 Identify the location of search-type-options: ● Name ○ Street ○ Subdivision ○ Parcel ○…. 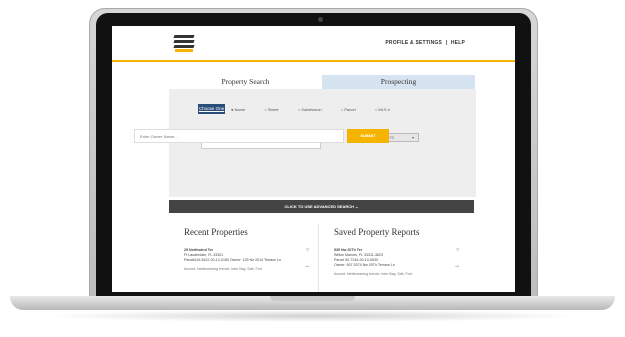
(319, 109).